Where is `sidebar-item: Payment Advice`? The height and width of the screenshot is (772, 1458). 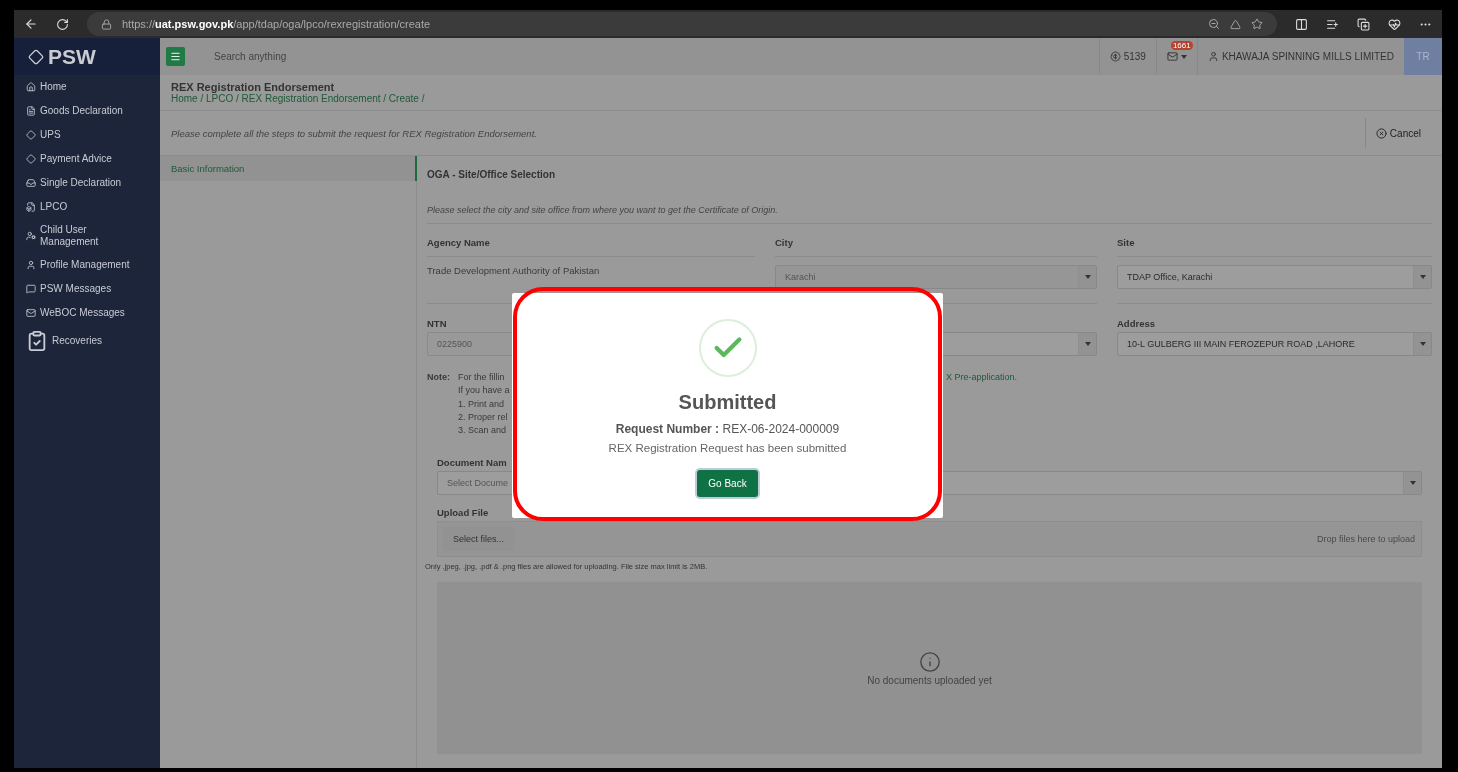 sidebar-item: Payment Advice is located at coordinates (87, 159).